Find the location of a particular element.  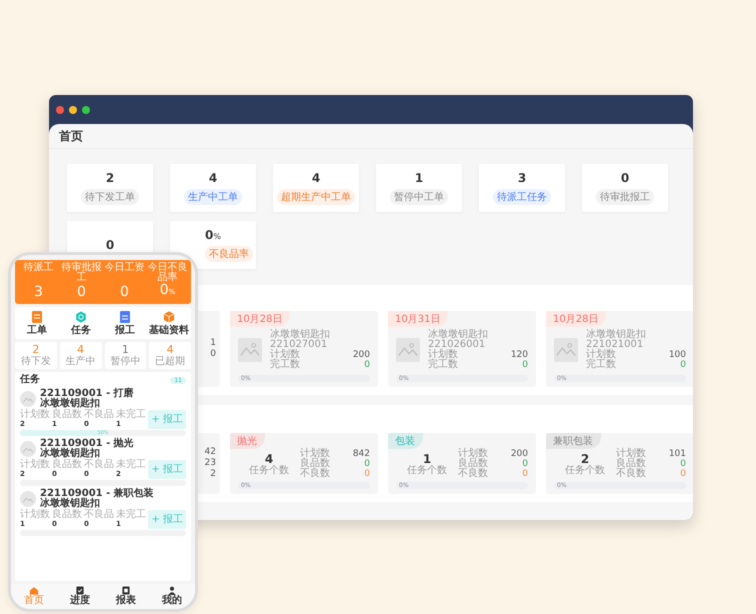

stat-value: 3 is located at coordinates (522, 178).